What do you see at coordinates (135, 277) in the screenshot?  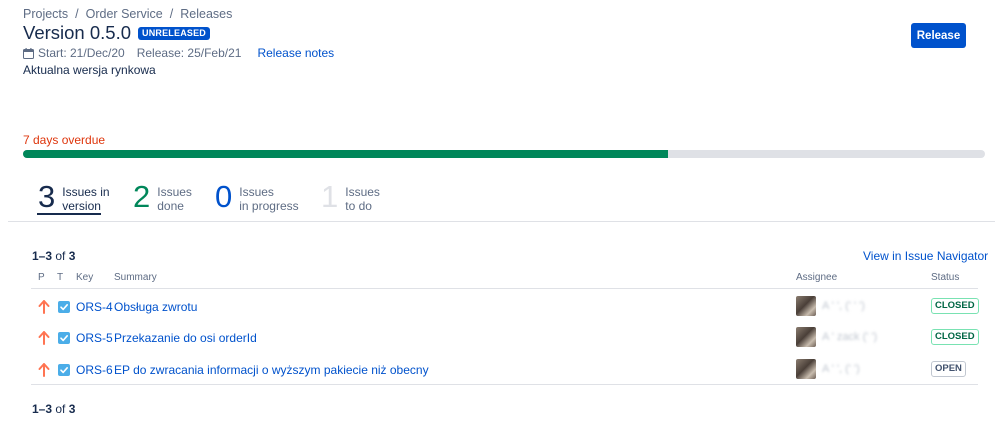 I see `column-header-summary: Summary` at bounding box center [135, 277].